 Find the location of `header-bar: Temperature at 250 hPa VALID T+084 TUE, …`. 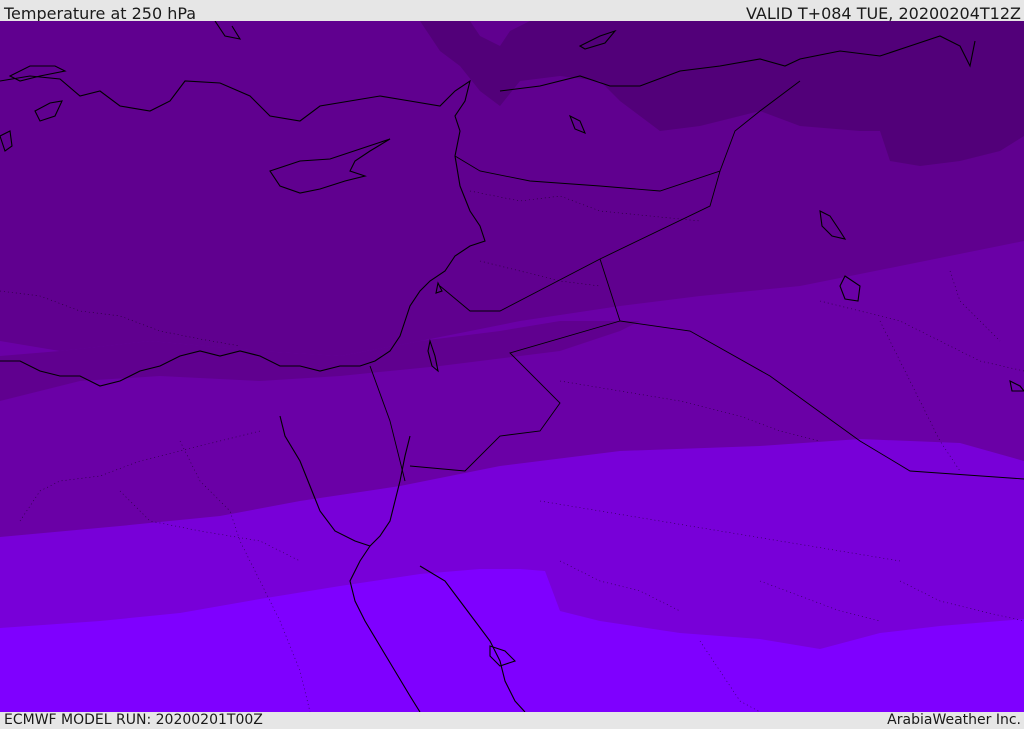

header-bar: Temperature at 250 hPa VALID T+084 TUE, … is located at coordinates (512, 11).